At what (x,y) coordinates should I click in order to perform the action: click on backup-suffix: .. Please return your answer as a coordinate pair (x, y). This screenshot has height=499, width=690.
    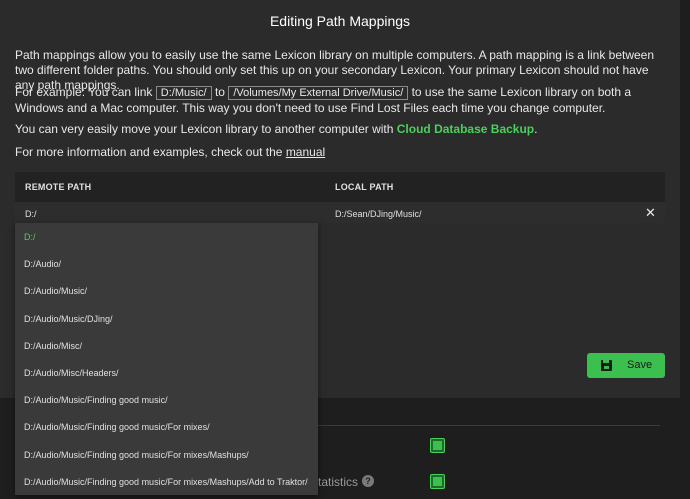
    Looking at the image, I should click on (536, 129).